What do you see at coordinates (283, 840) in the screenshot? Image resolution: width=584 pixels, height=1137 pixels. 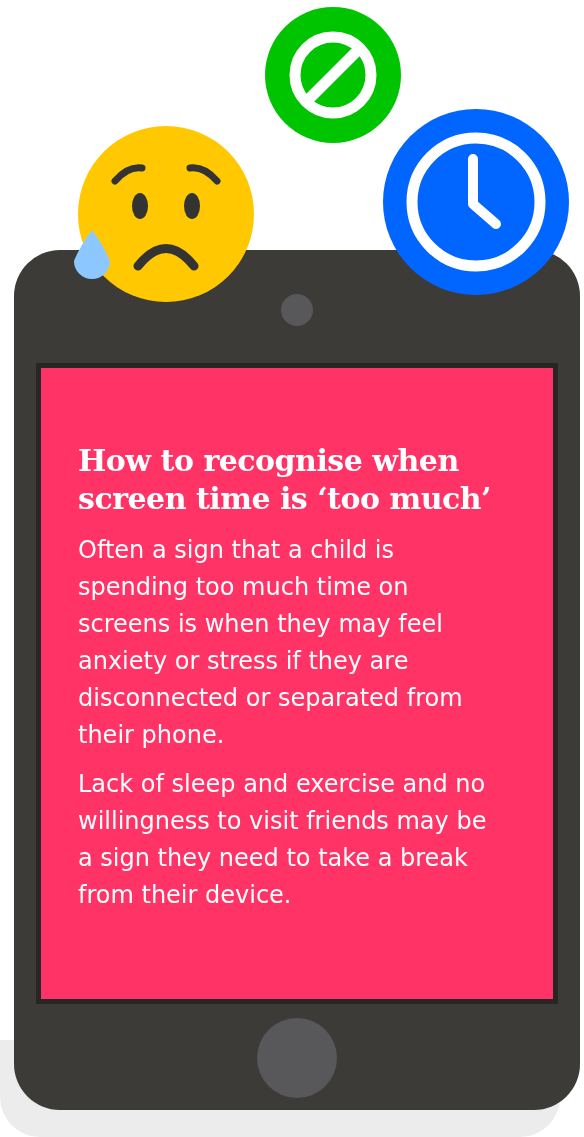 I see `body-text: Lack of sleep and exercise and no willingness to visit friends may be a sign they need to take a break from their device.` at bounding box center [283, 840].